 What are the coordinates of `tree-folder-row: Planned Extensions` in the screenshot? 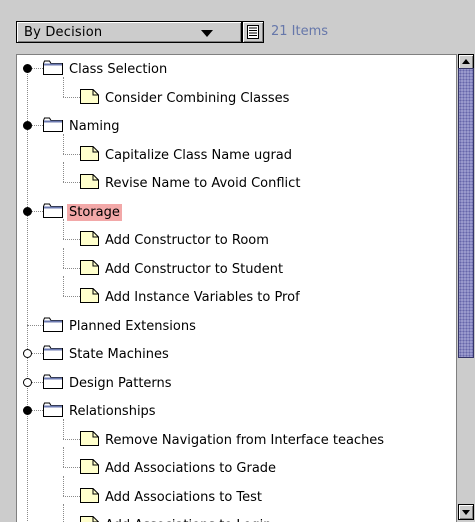 It's located at (236, 326).